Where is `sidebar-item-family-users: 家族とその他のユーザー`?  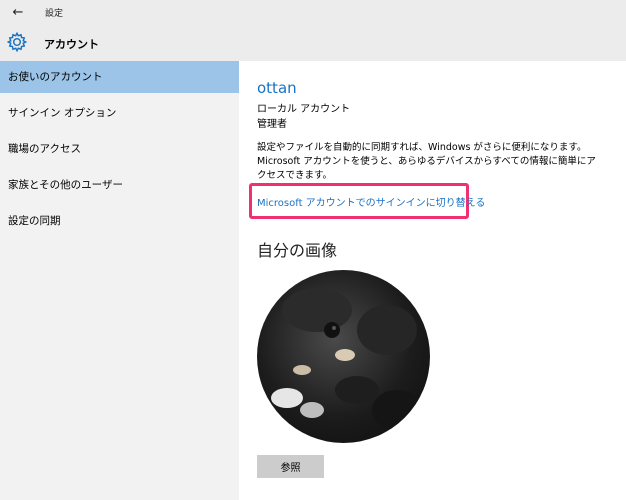
sidebar-item-family-users: 家族とその他のユーザー is located at coordinates (119, 185).